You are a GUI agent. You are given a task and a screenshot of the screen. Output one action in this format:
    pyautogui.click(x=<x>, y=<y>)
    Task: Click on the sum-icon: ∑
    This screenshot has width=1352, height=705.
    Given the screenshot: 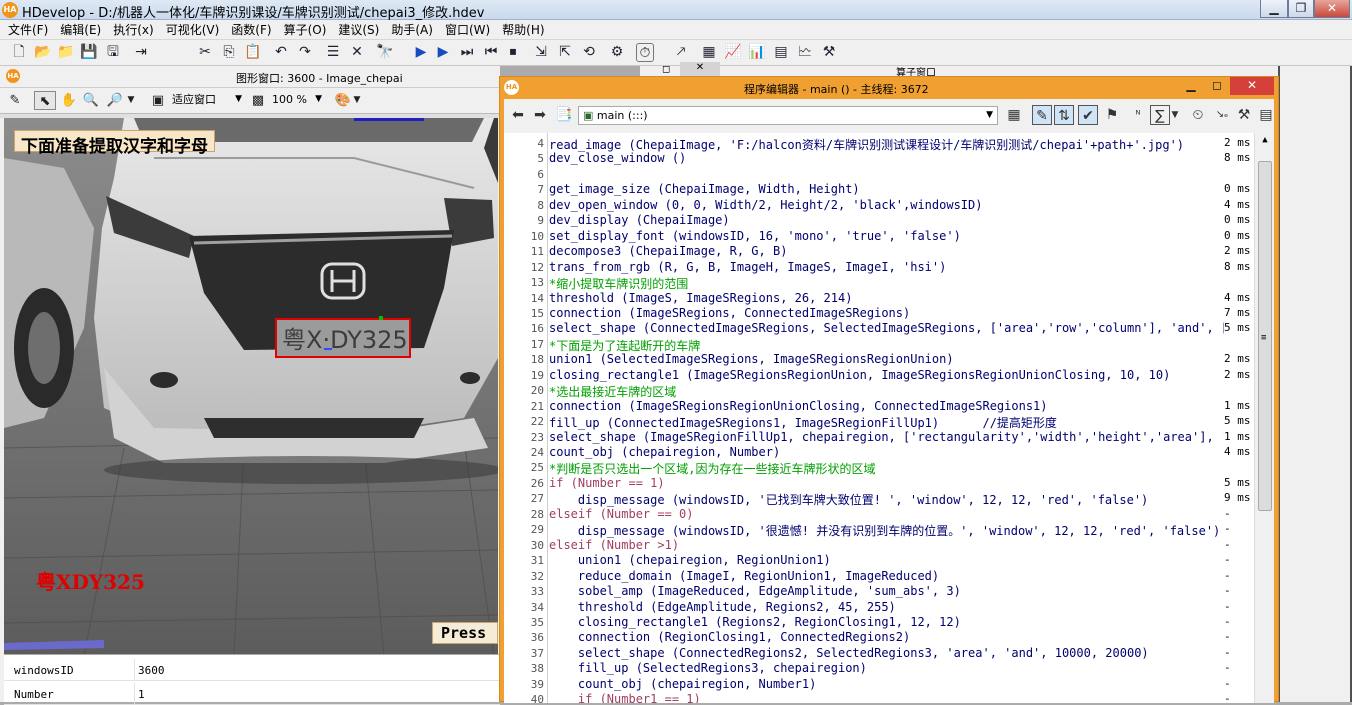 What is the action you would take?
    pyautogui.click(x=1160, y=115)
    